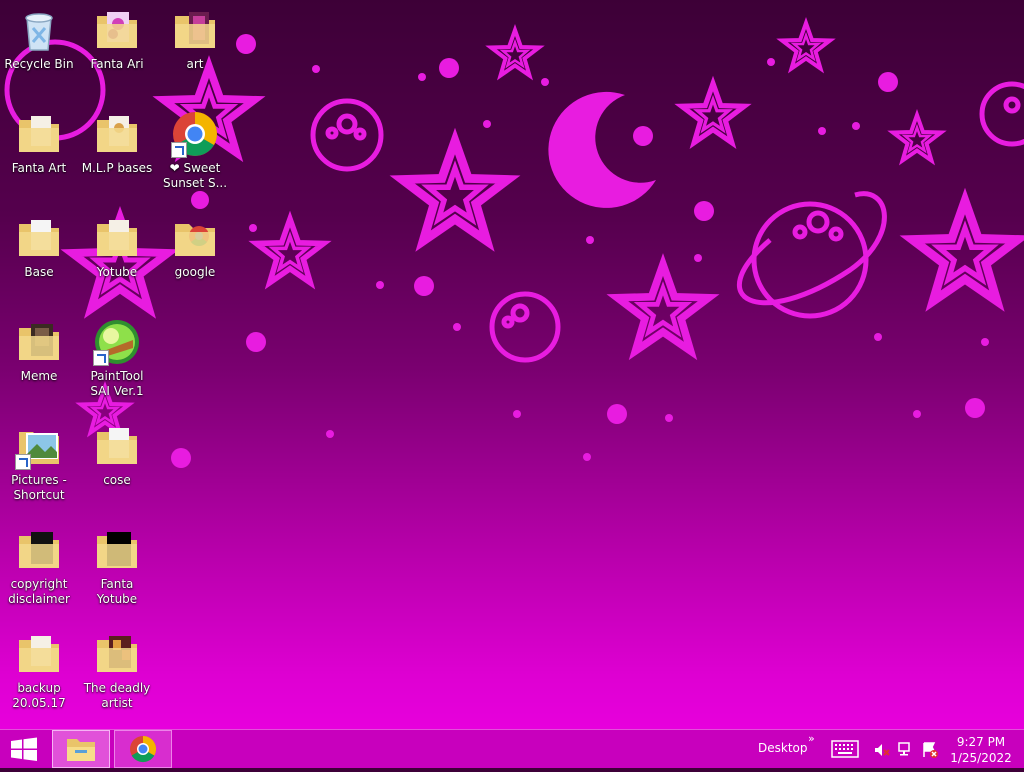  What do you see at coordinates (981, 750) in the screenshot?
I see `taskbar-clock: 9:27 PM 1/25/2022` at bounding box center [981, 750].